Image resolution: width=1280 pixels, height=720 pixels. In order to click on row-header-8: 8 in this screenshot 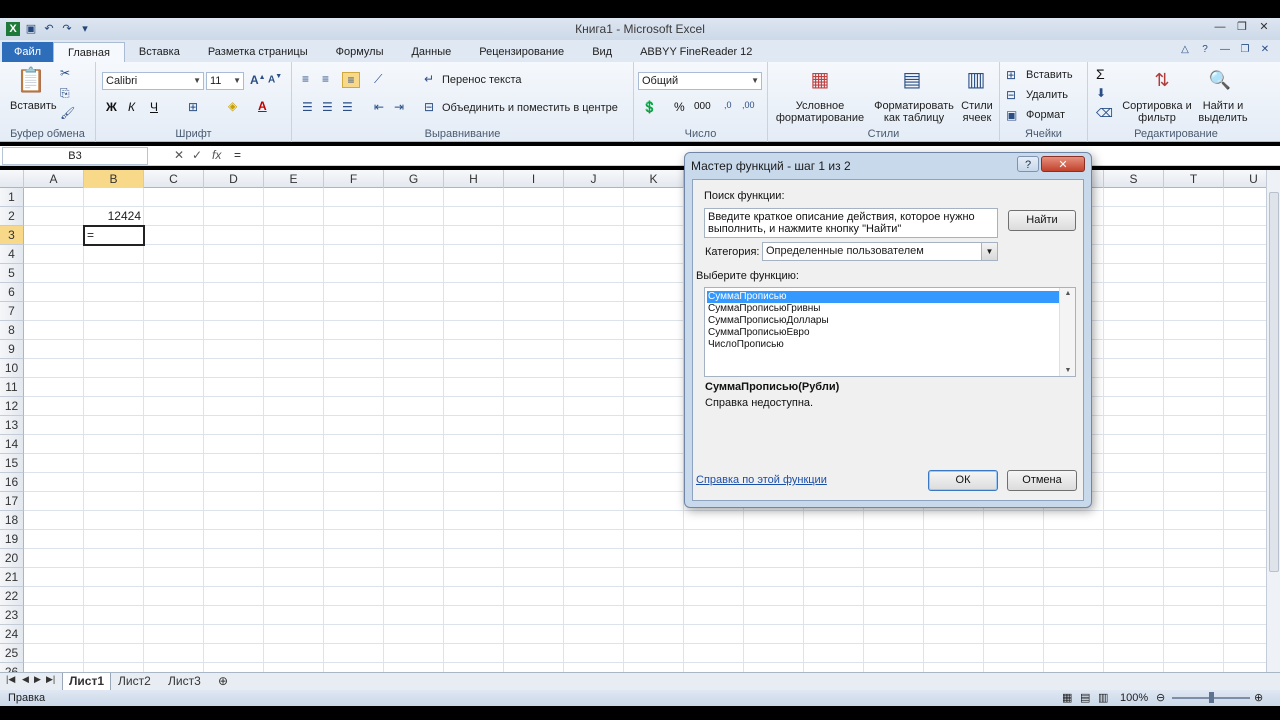, I will do `click(12, 330)`.